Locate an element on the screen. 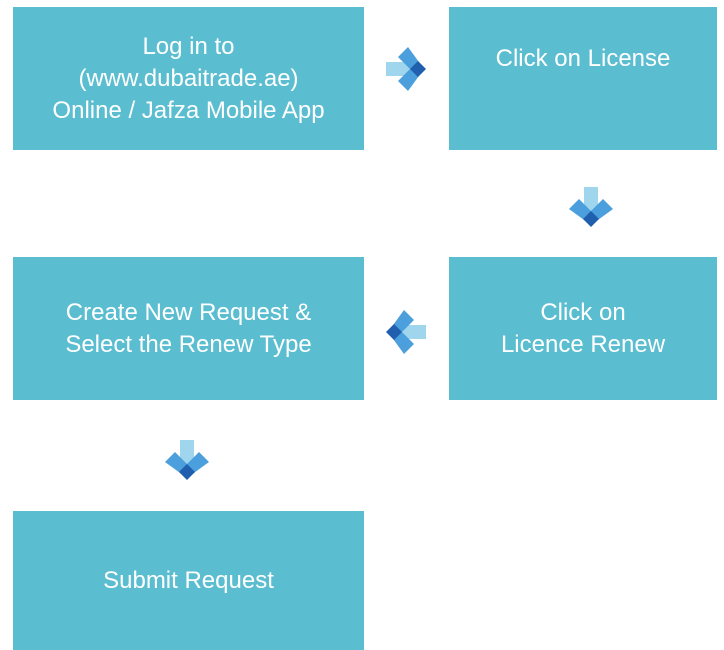  step-login-line-1: Log in to is located at coordinates (188, 46).